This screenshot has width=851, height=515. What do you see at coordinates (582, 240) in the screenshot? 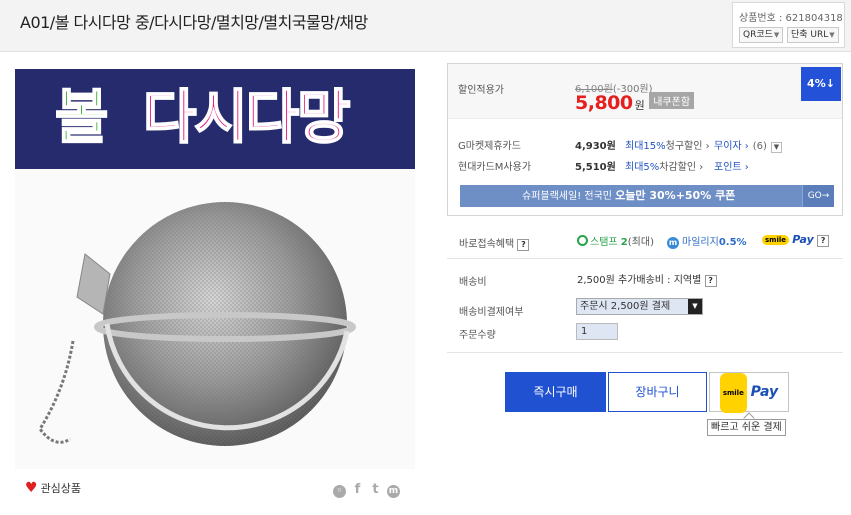
I see `stamp-icon` at bounding box center [582, 240].